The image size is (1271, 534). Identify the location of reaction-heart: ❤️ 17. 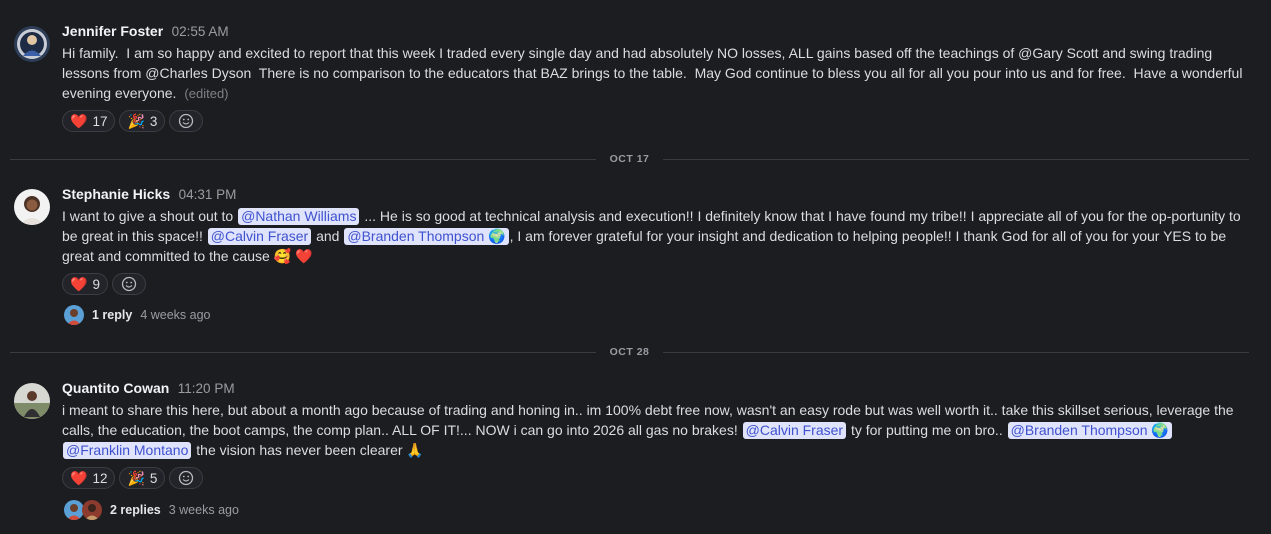
(89, 121).